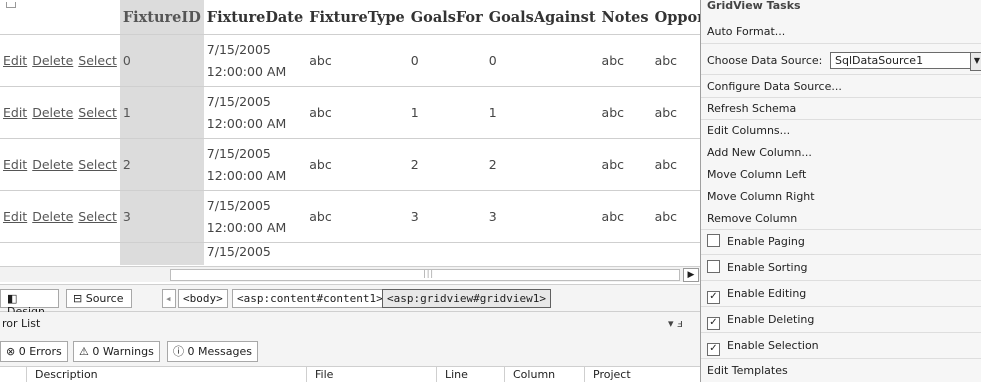 This screenshot has height=382, width=981. Describe the element at coordinates (466, 298) in the screenshot. I see `breadcrumb-gridview: <asp:gridview#gridview1>` at that location.